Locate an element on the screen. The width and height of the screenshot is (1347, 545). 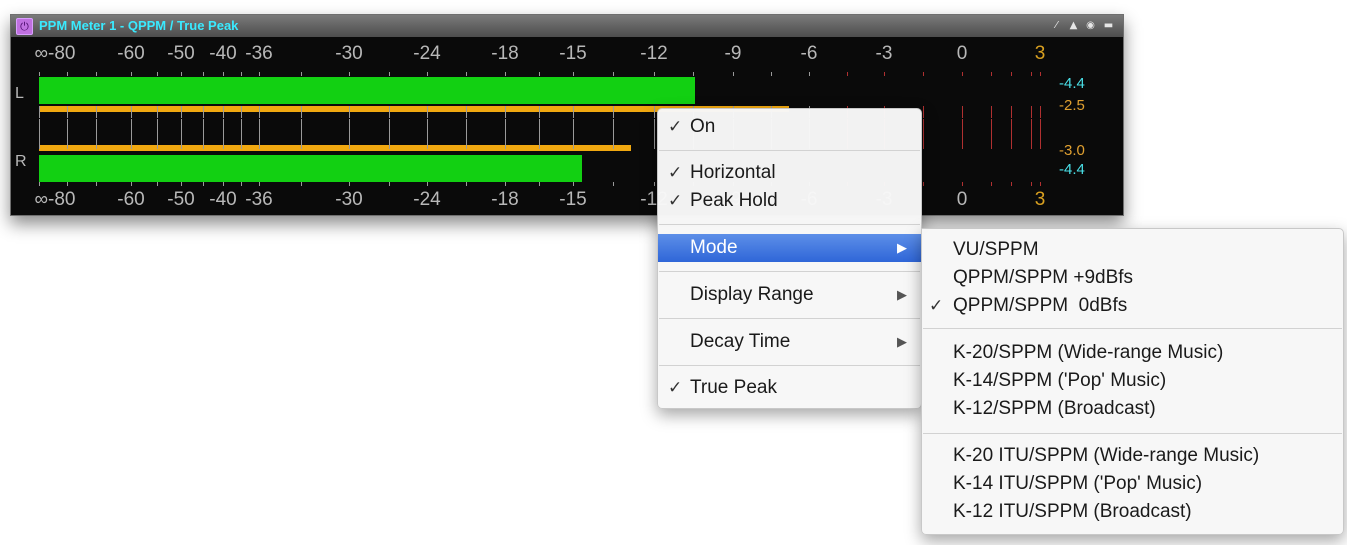
mode-item-vu-sppm: VU/SPPM is located at coordinates (1132, 250).